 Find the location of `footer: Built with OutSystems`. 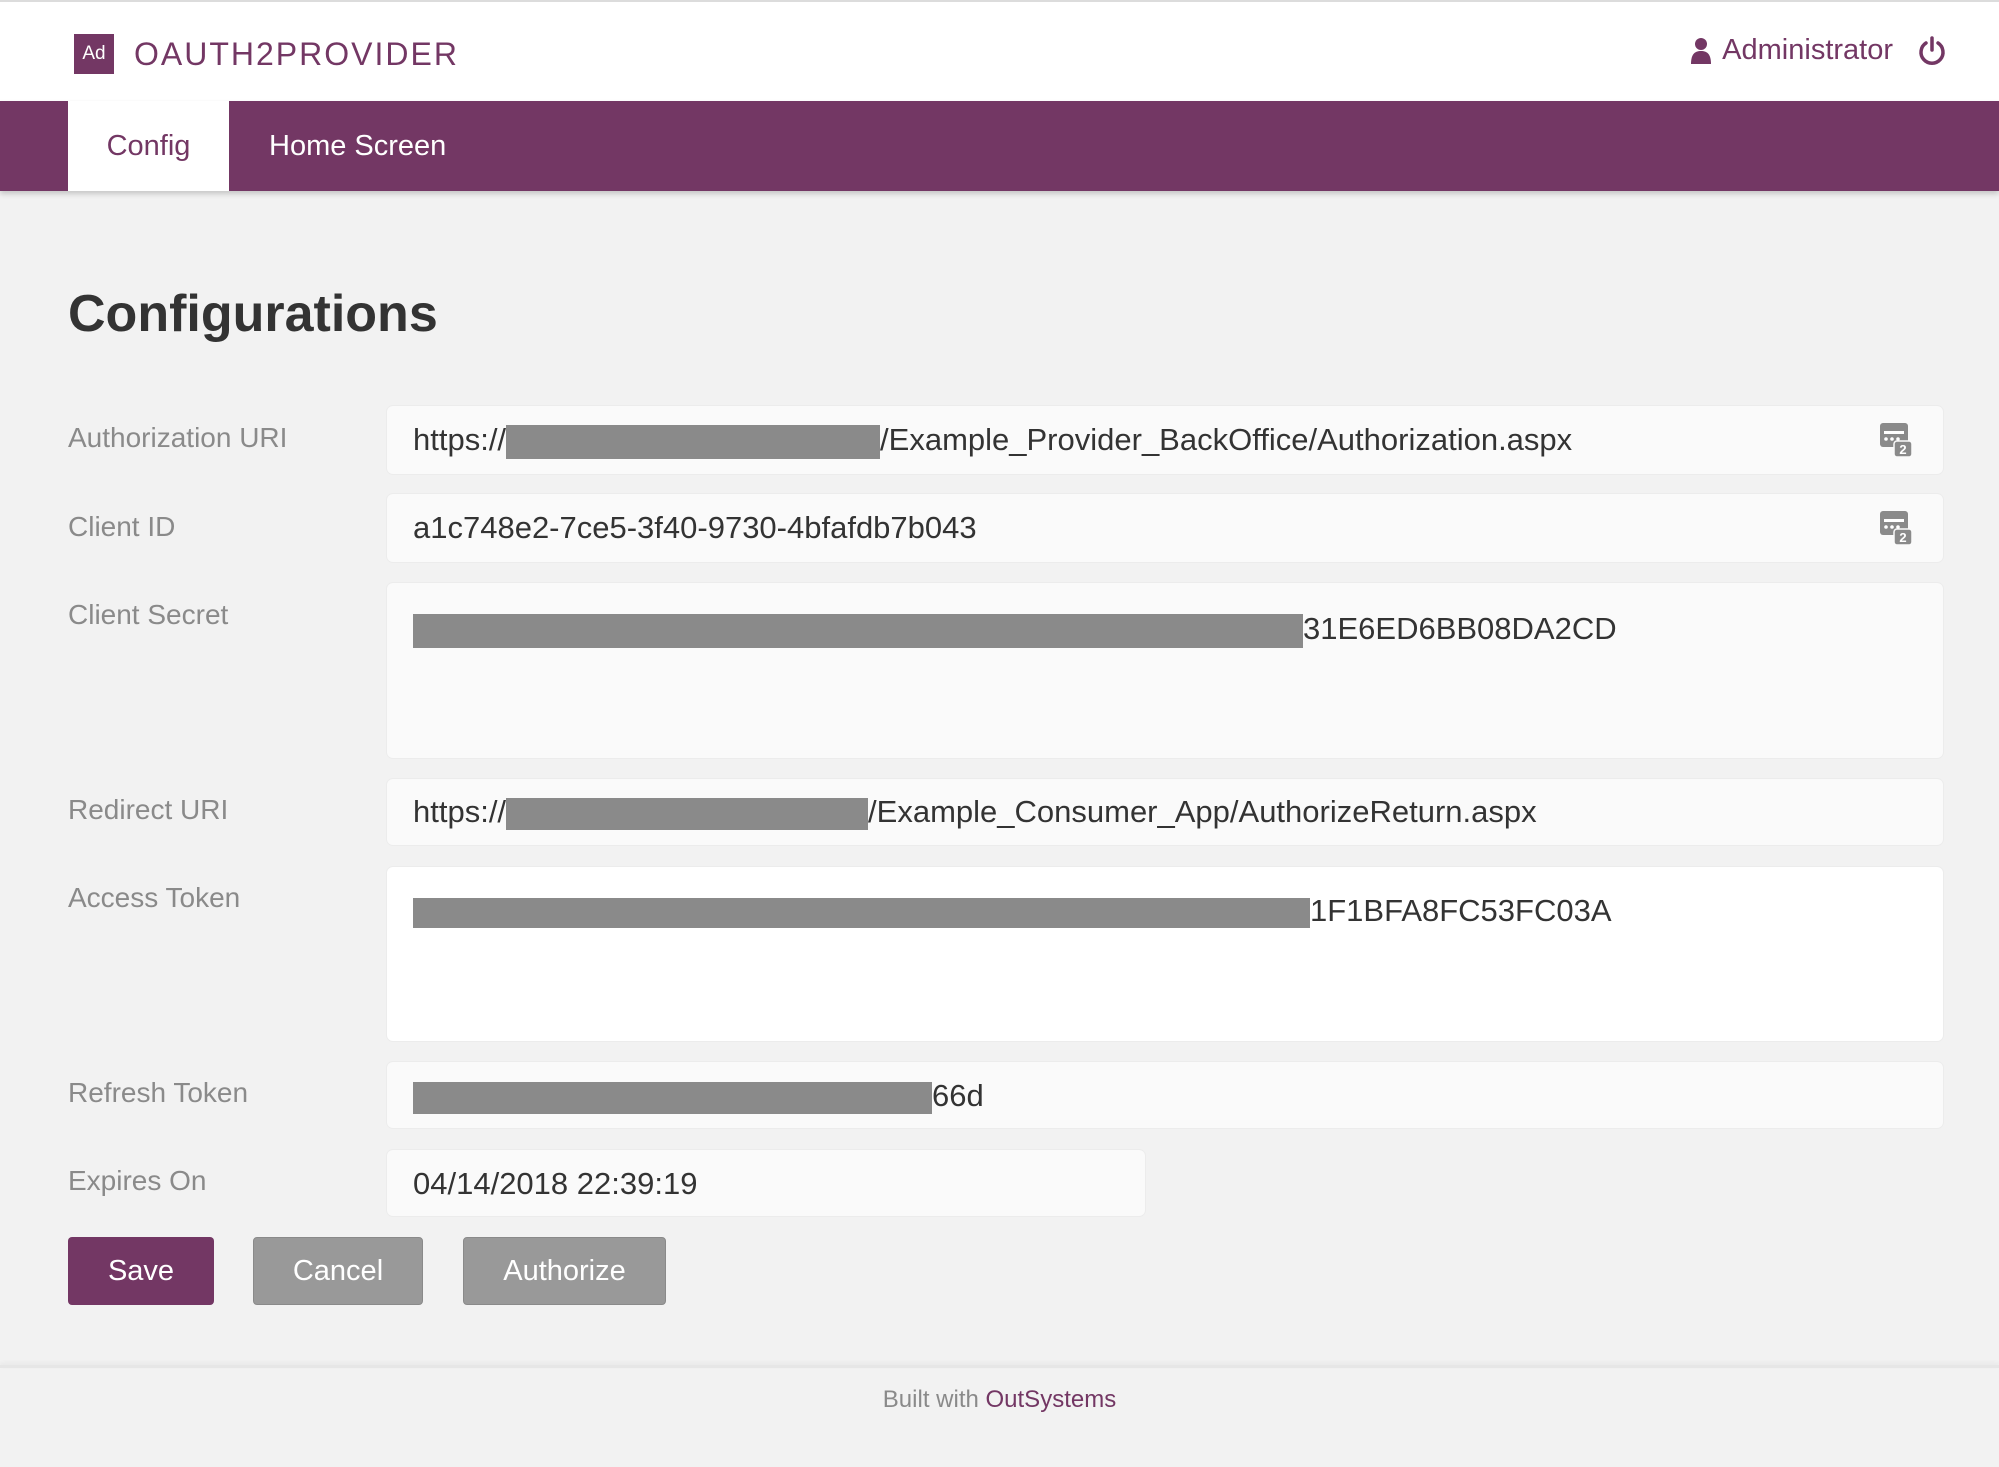

footer: Built with OutSystems is located at coordinates (999, 1400).